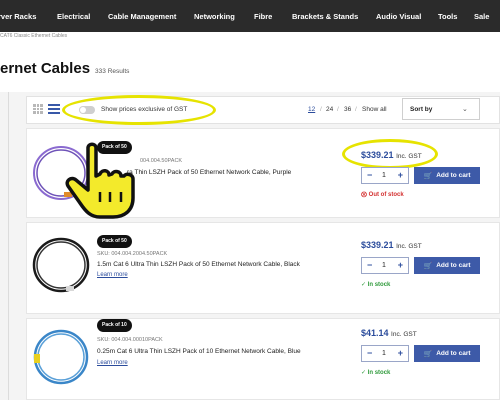  Describe the element at coordinates (142, 16) in the screenshot. I see `nav-item-cable-management: Cable Management` at that location.